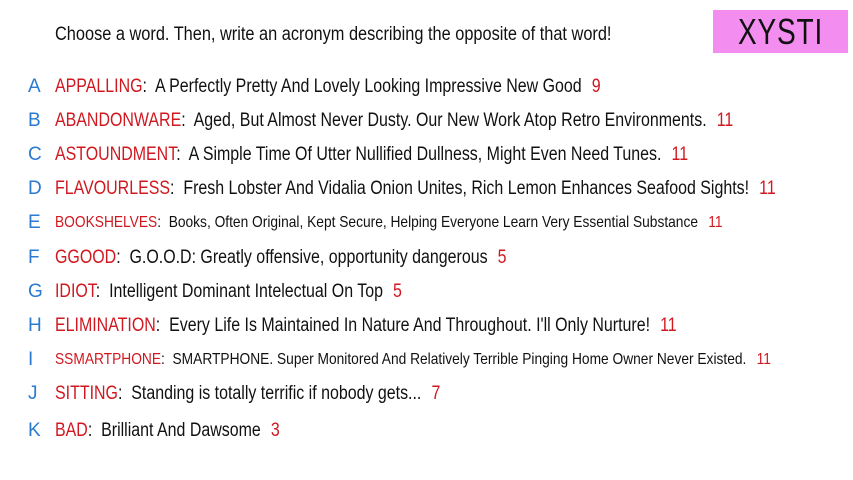 The width and height of the screenshot is (853, 480). Describe the element at coordinates (113, 188) in the screenshot. I see `entry-word: FLAVOURLESS` at that location.